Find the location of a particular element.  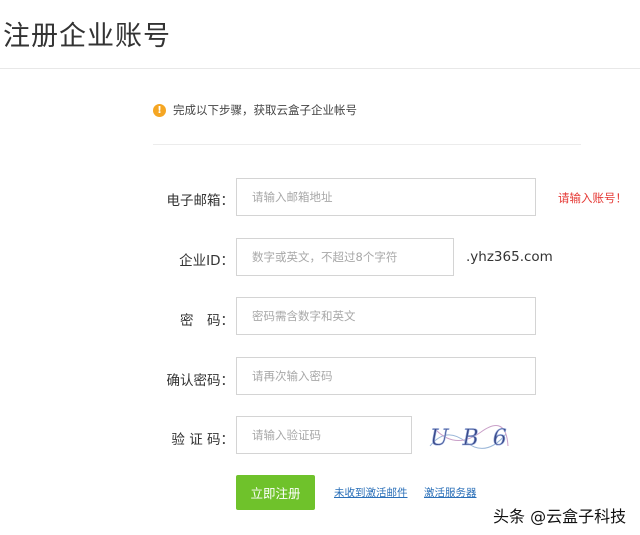

email-error-message: 请输入账号！ is located at coordinates (592, 198).